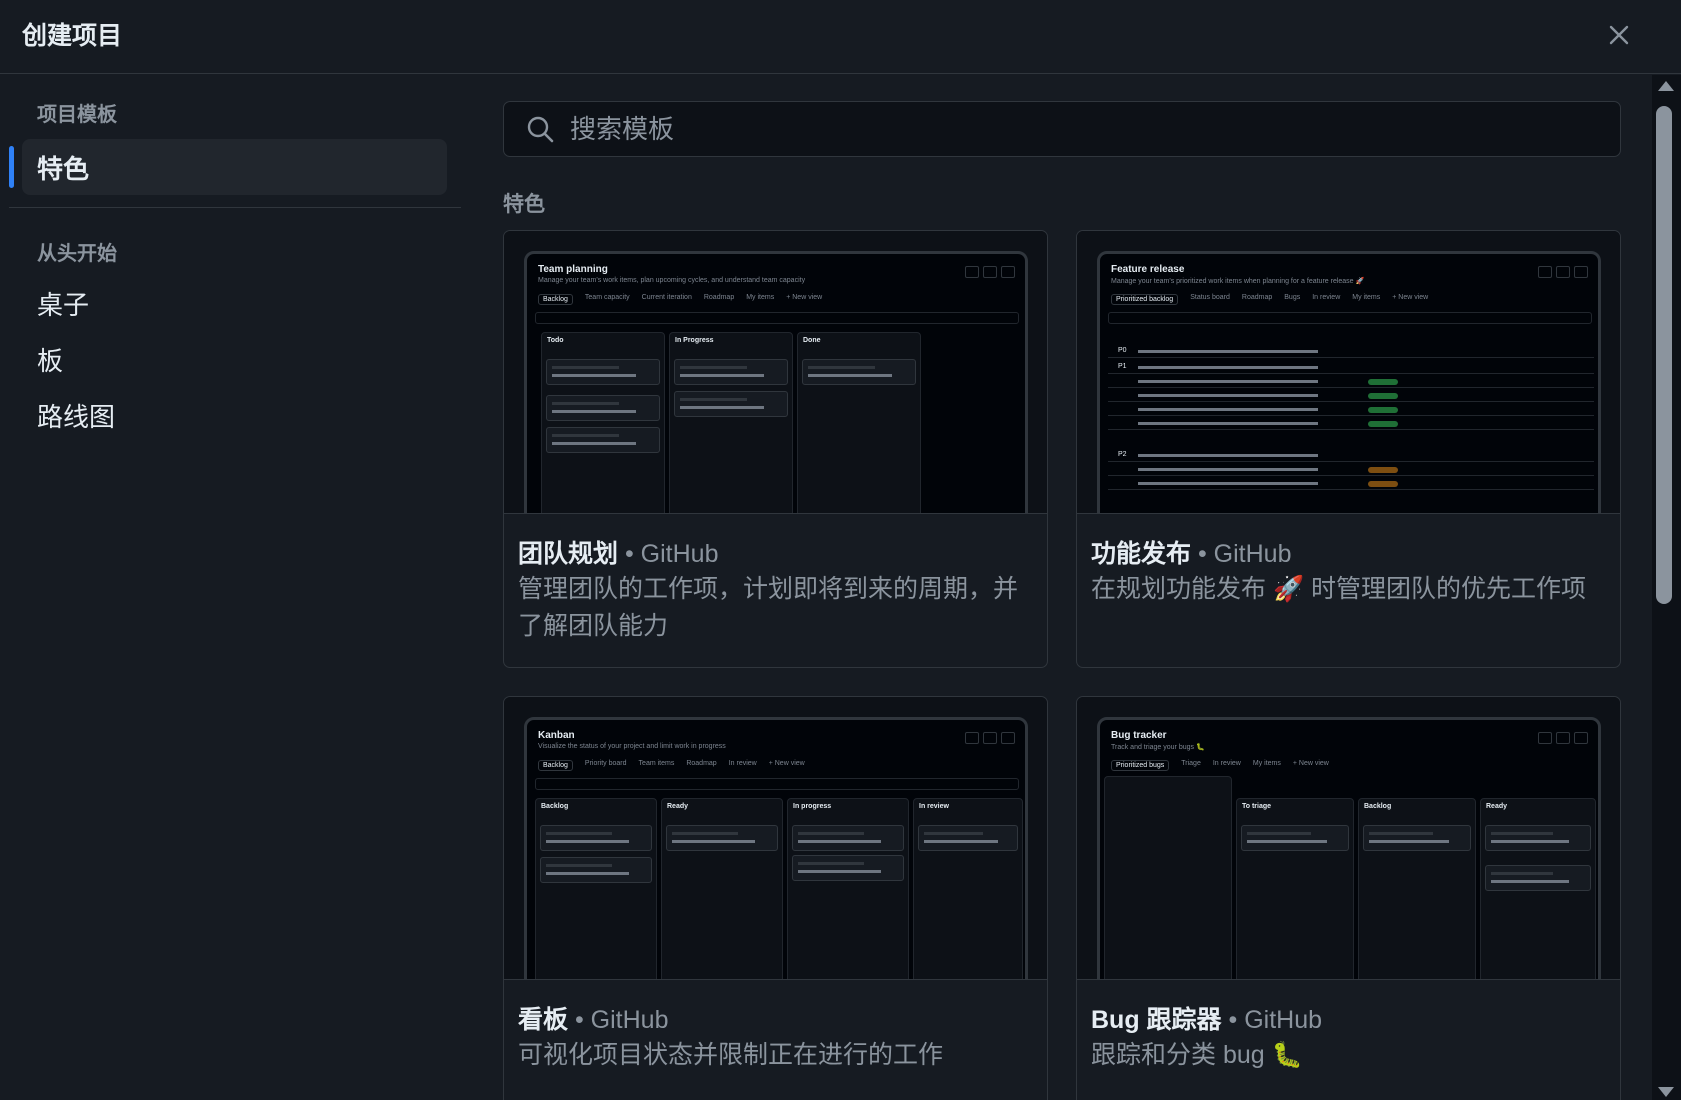 The height and width of the screenshot is (1100, 1681). What do you see at coordinates (50, 360) in the screenshot?
I see `sidebar-item-label: 板` at bounding box center [50, 360].